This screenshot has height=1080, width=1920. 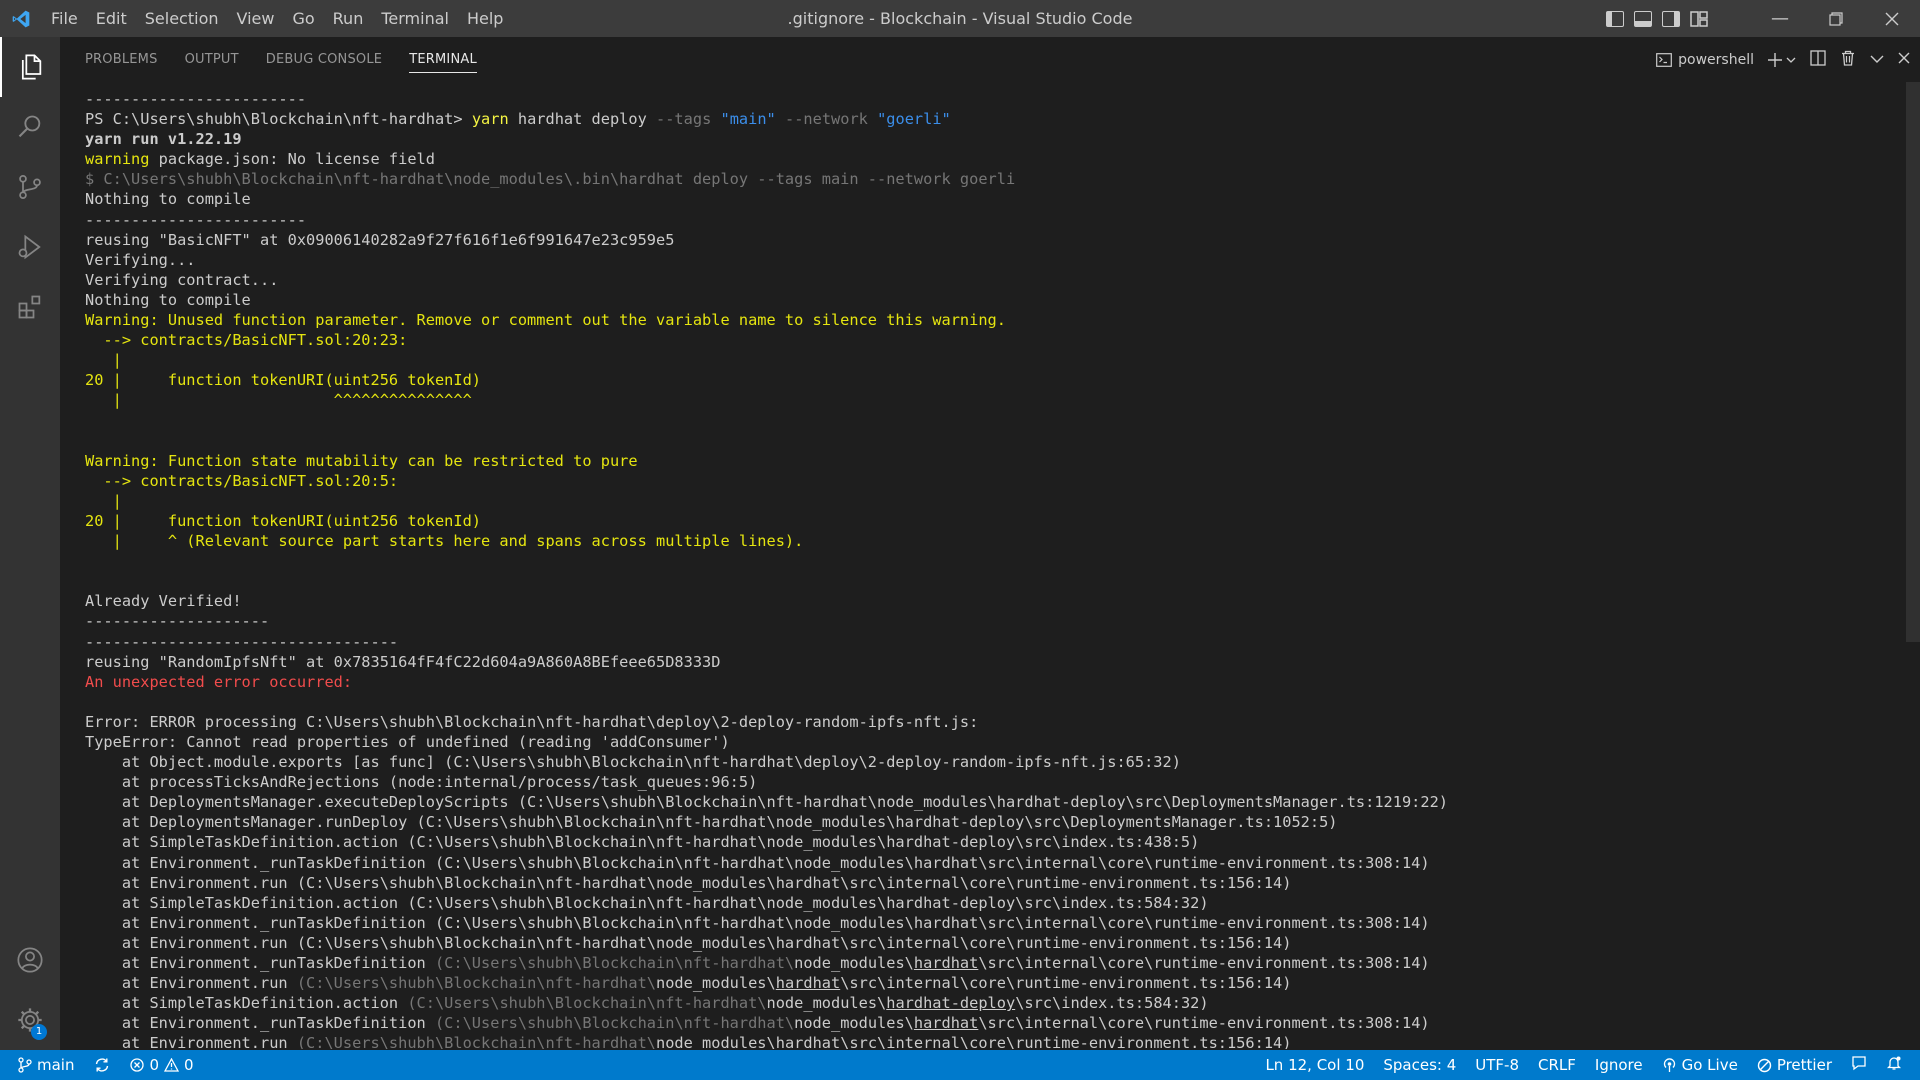 I want to click on encoding: UTF-8, so click(x=1497, y=1065).